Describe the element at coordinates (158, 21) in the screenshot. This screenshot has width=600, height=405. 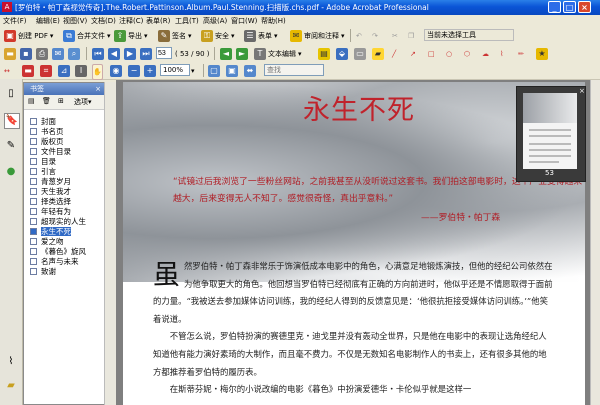
I see `menu-forms: 表单(R)` at that location.